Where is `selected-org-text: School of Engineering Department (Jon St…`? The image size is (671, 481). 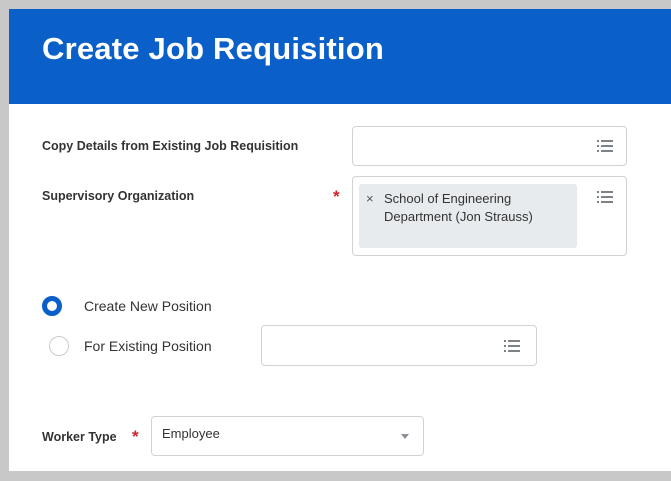 selected-org-text: School of Engineering Department (Jon St… is located at coordinates (458, 207).